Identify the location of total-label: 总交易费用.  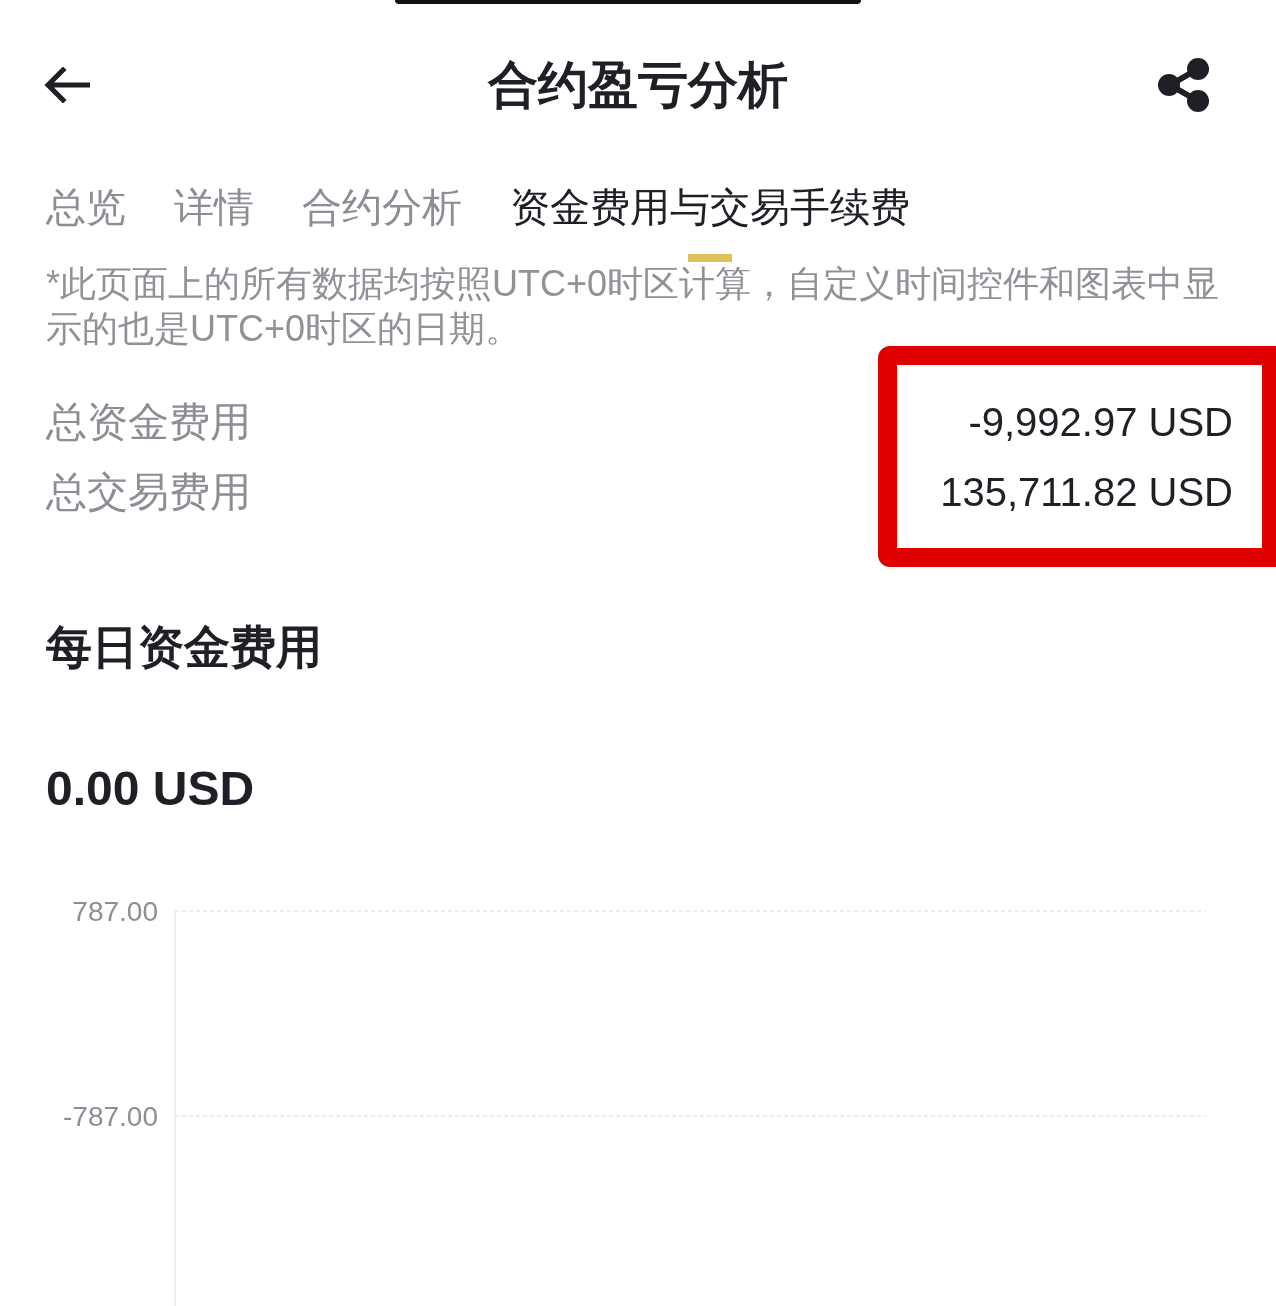
(148, 492).